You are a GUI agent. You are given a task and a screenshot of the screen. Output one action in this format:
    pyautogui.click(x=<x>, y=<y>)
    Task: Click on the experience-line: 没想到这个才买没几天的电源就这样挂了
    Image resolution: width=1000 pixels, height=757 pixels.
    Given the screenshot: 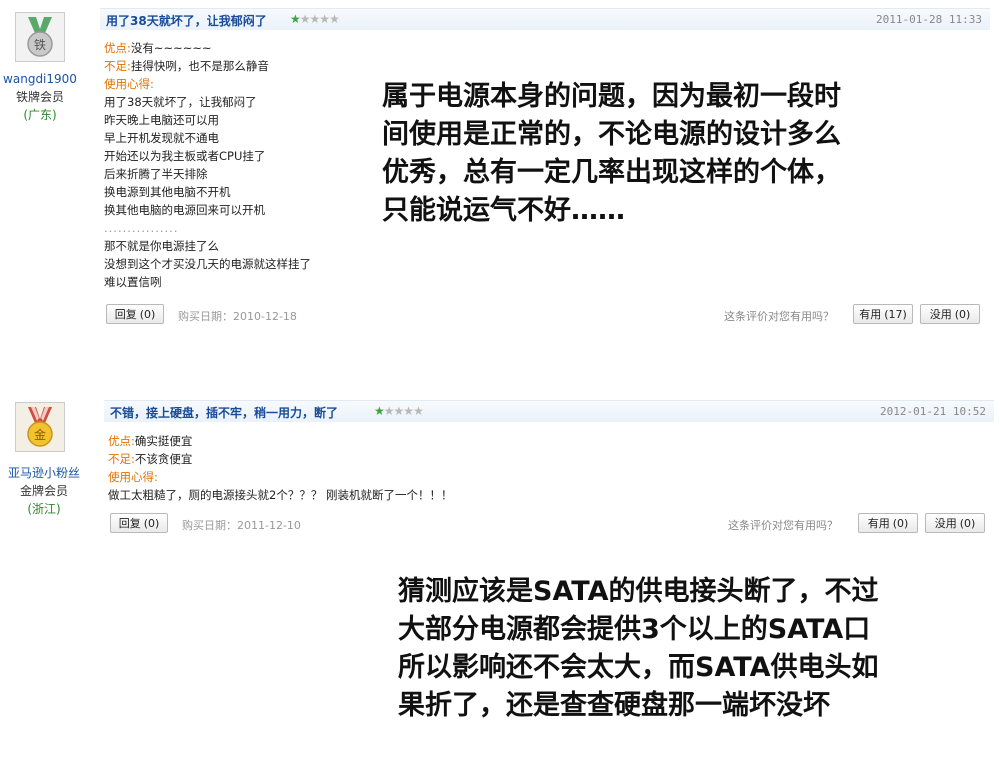 What is the action you would take?
    pyautogui.click(x=207, y=264)
    